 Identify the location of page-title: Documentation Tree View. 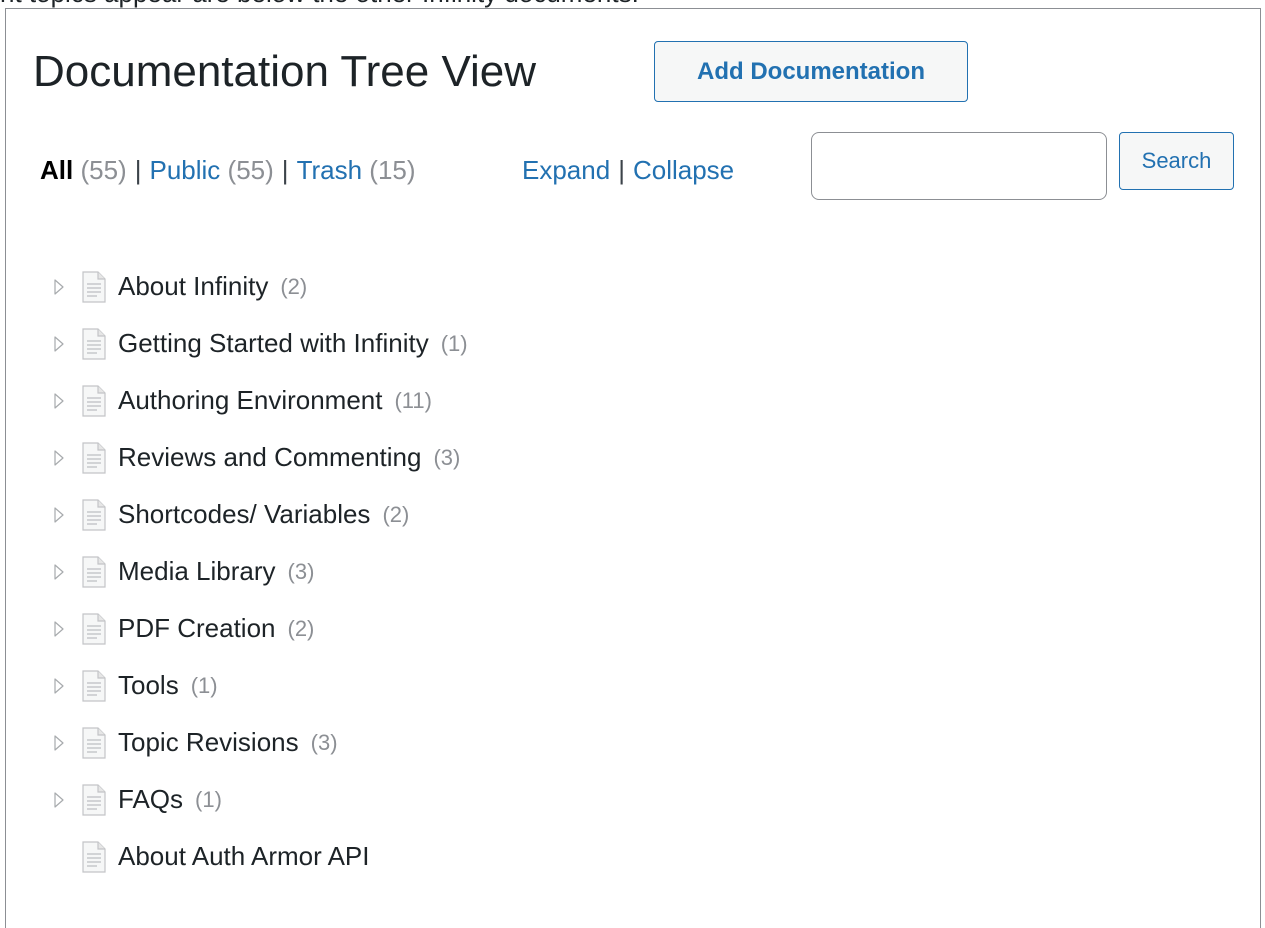
(285, 71).